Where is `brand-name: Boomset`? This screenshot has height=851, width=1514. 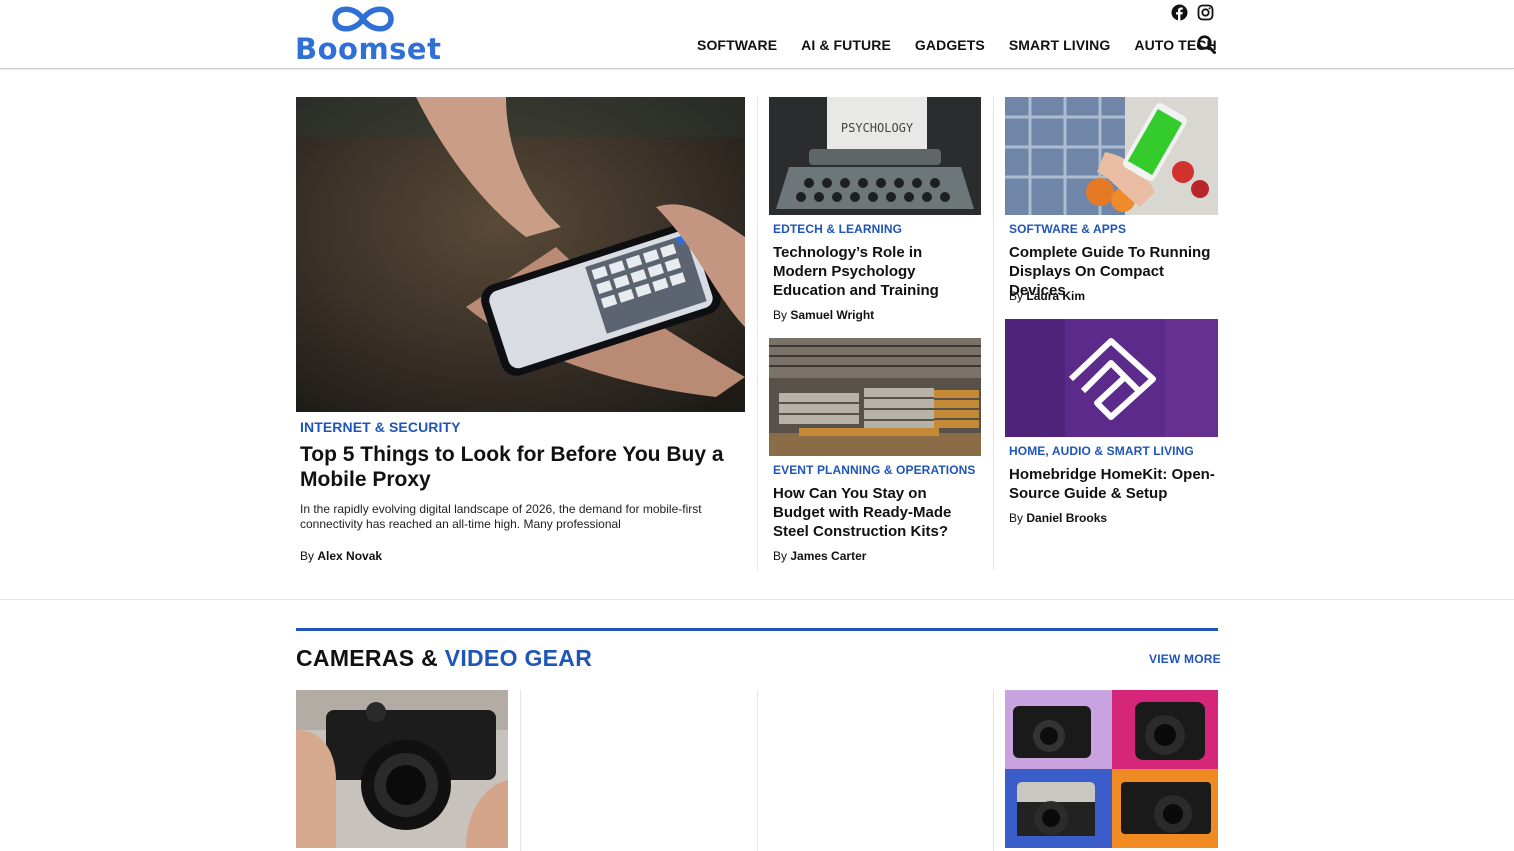 brand-name: Boomset is located at coordinates (368, 49).